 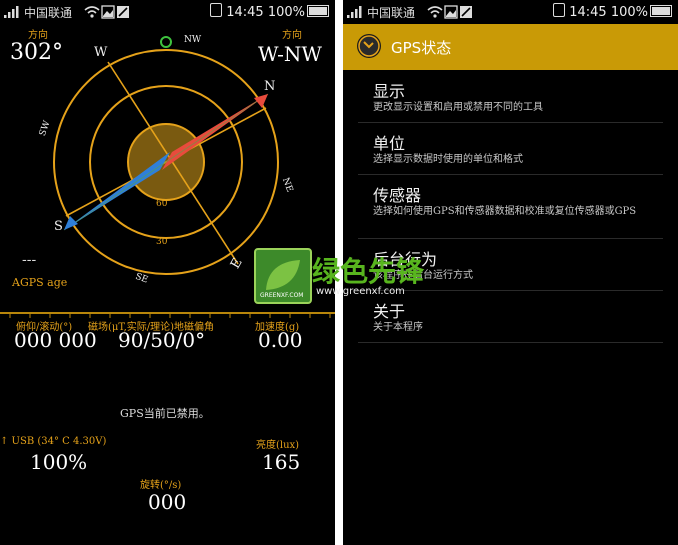 I want to click on rotation-value: 000, so click(x=167, y=502).